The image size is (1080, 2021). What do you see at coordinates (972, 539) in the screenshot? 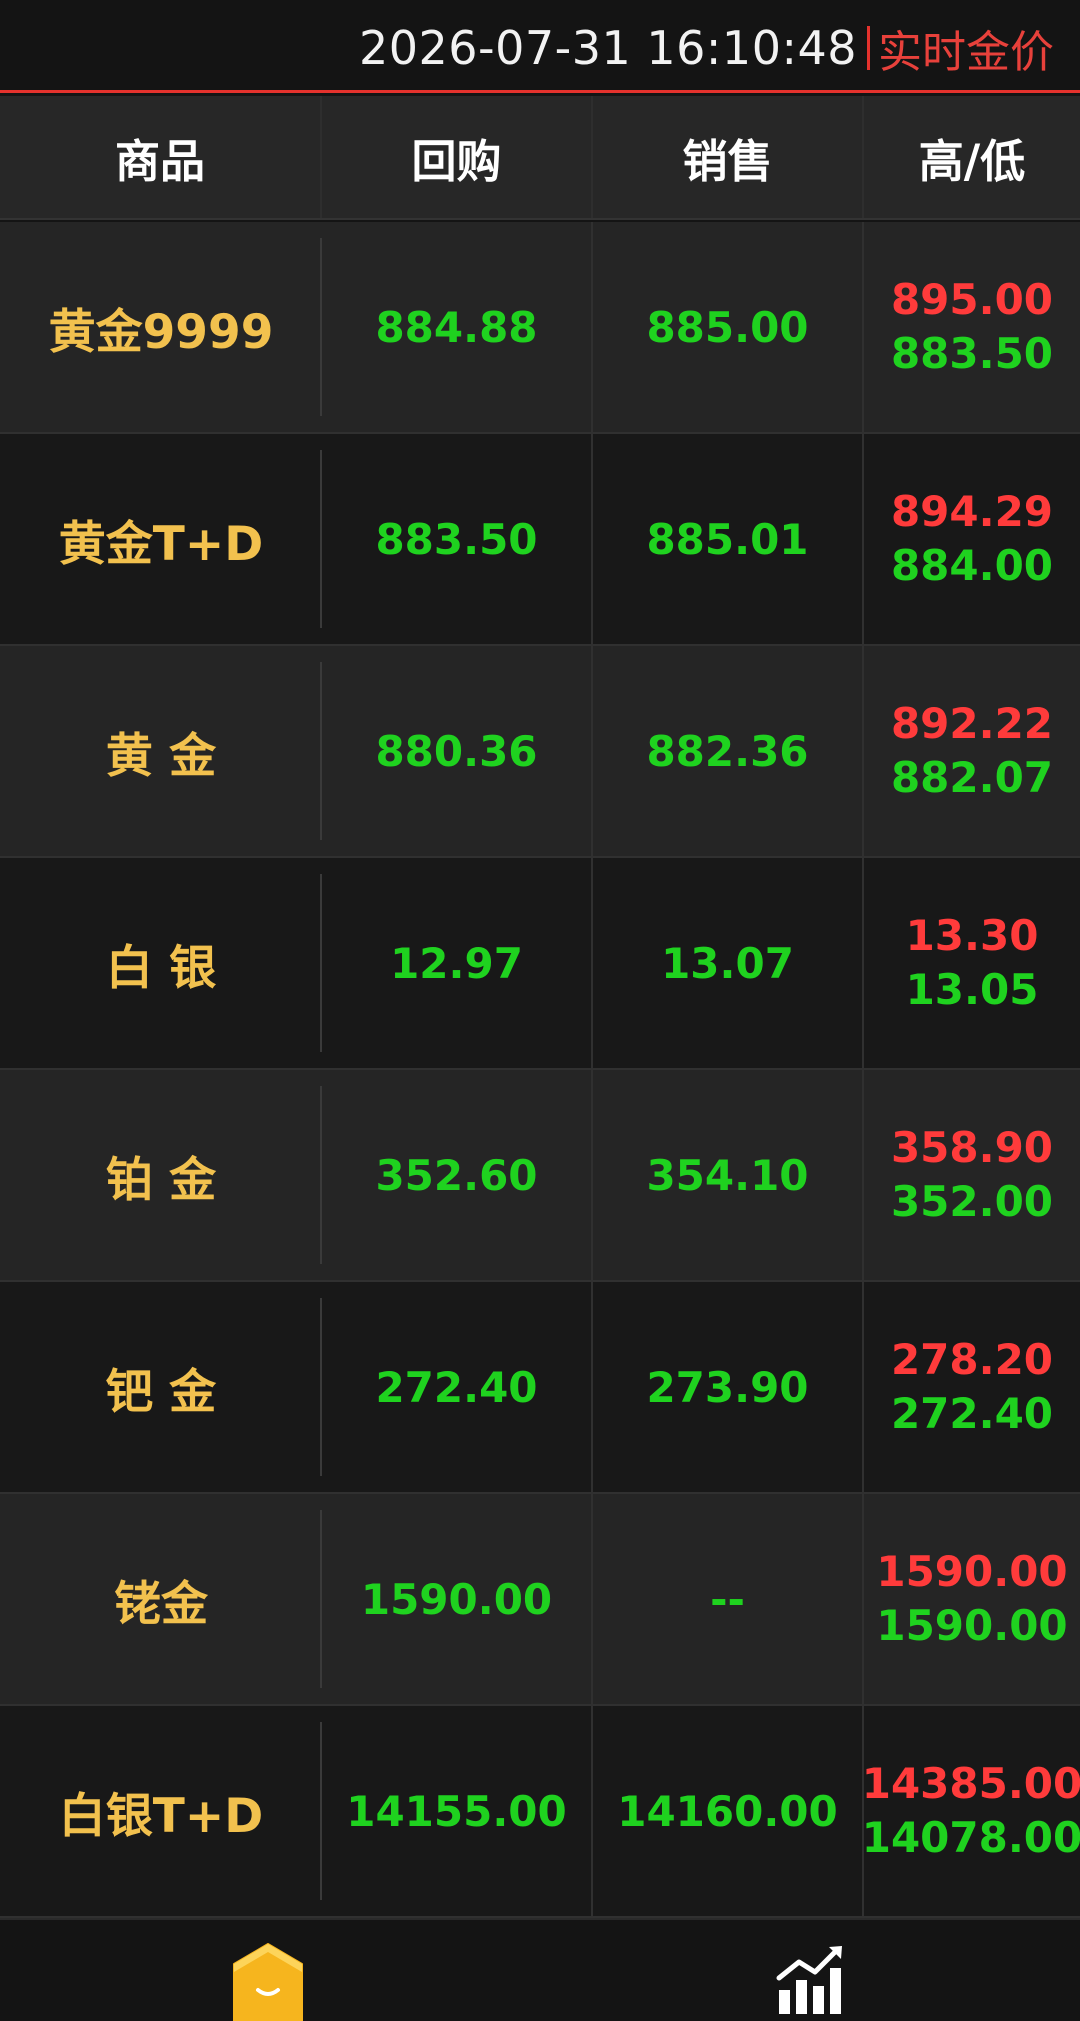
I see `high-low: 894.29 884.00` at bounding box center [972, 539].